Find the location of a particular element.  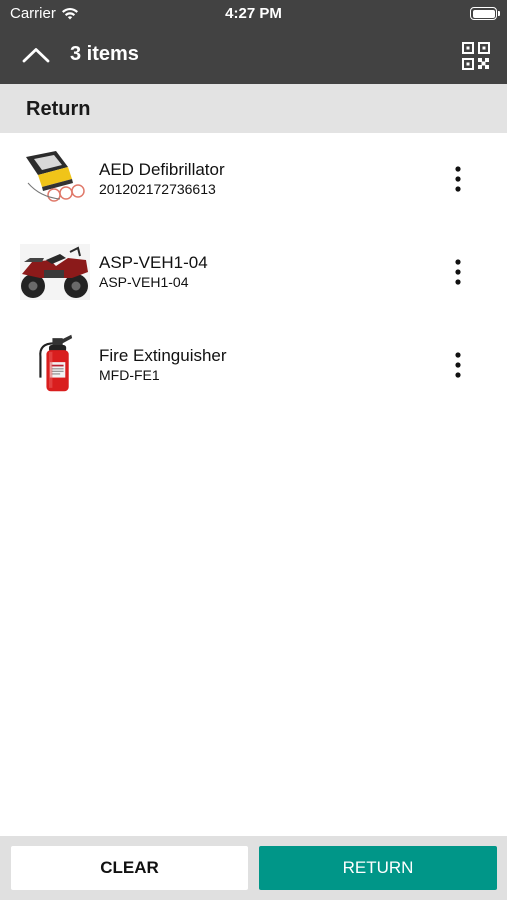

item-subtitle: MFD-FE1 is located at coordinates (129, 375).